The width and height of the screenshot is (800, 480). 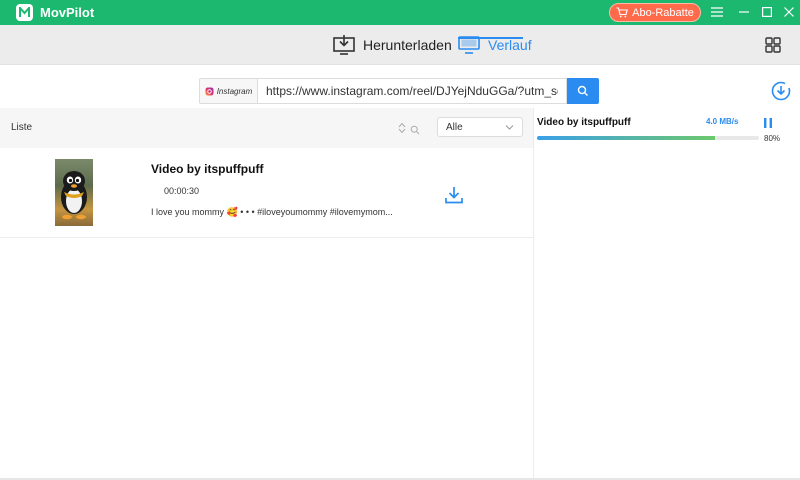 I want to click on video-thumbnail, so click(x=74, y=192).